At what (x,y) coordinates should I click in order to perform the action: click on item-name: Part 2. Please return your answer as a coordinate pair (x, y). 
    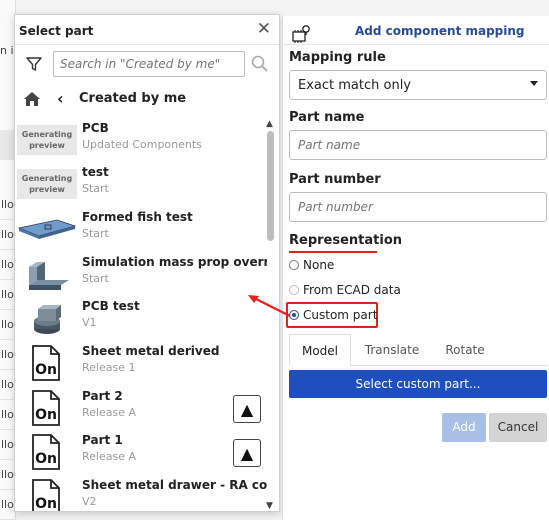
    Looking at the image, I should click on (102, 396).